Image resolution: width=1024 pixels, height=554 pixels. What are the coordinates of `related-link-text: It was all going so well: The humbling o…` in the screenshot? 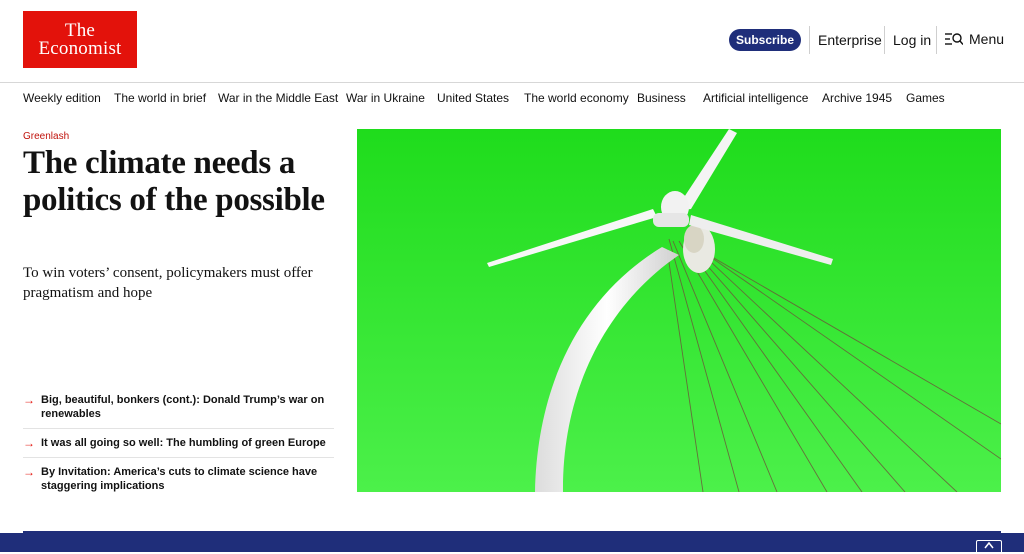 It's located at (183, 443).